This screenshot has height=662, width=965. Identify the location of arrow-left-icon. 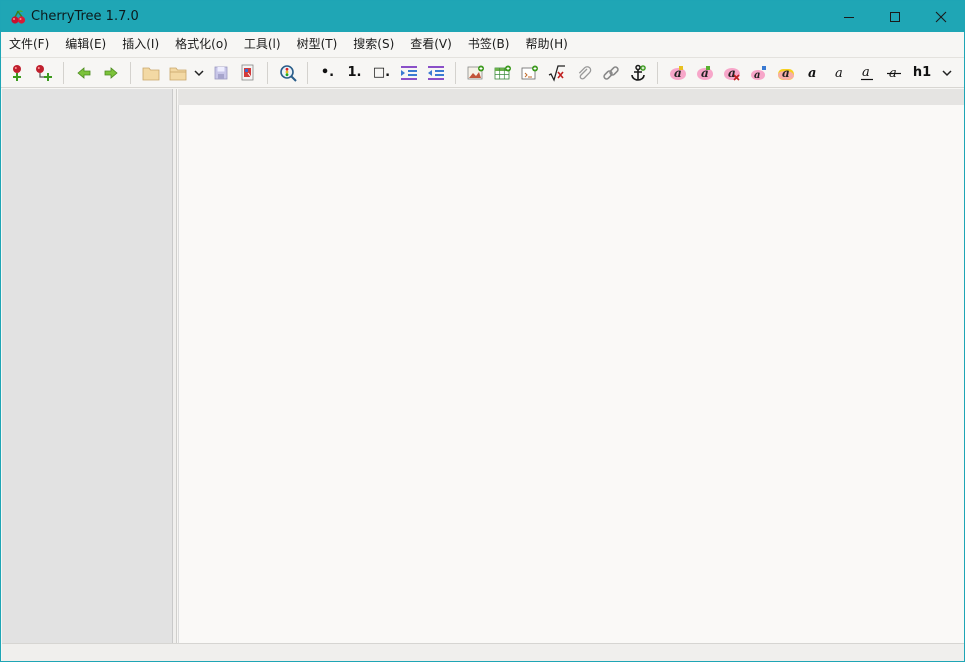
(83, 72).